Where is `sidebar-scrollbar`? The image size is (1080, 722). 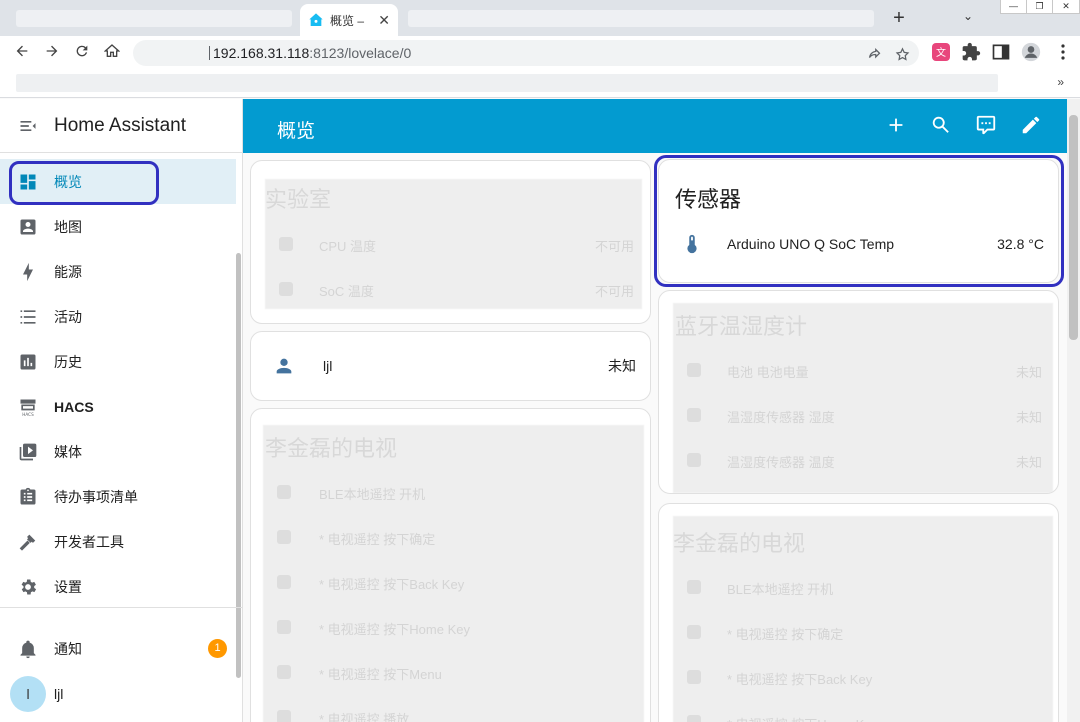
sidebar-scrollbar is located at coordinates (238, 465).